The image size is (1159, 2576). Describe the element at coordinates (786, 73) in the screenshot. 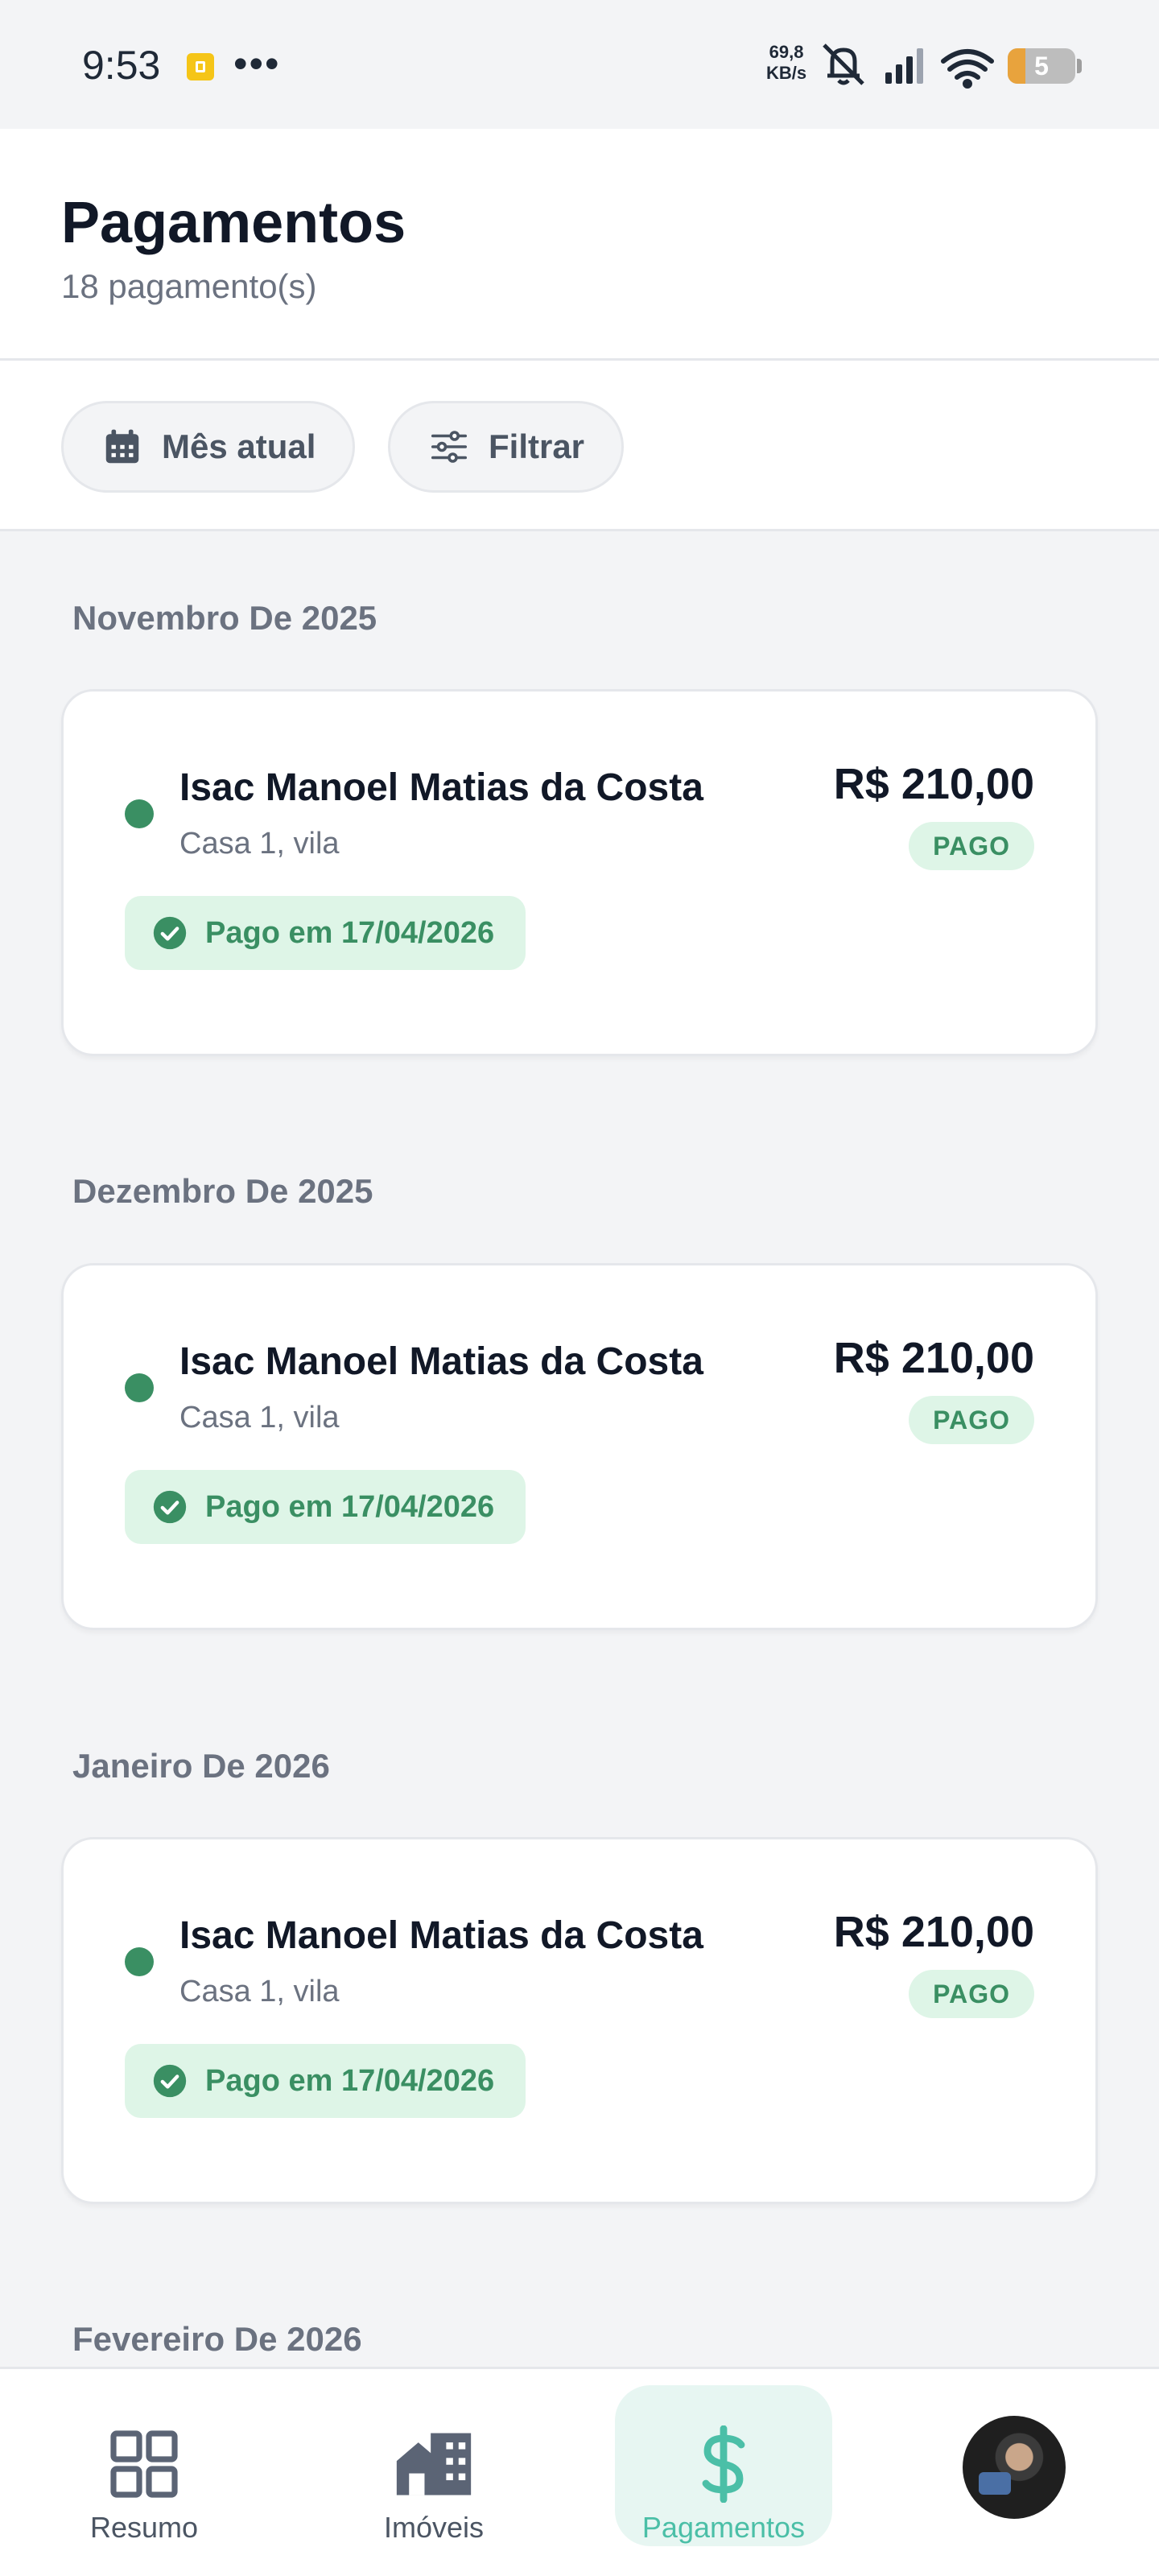

I see `network-speed-unit: KB/s` at that location.